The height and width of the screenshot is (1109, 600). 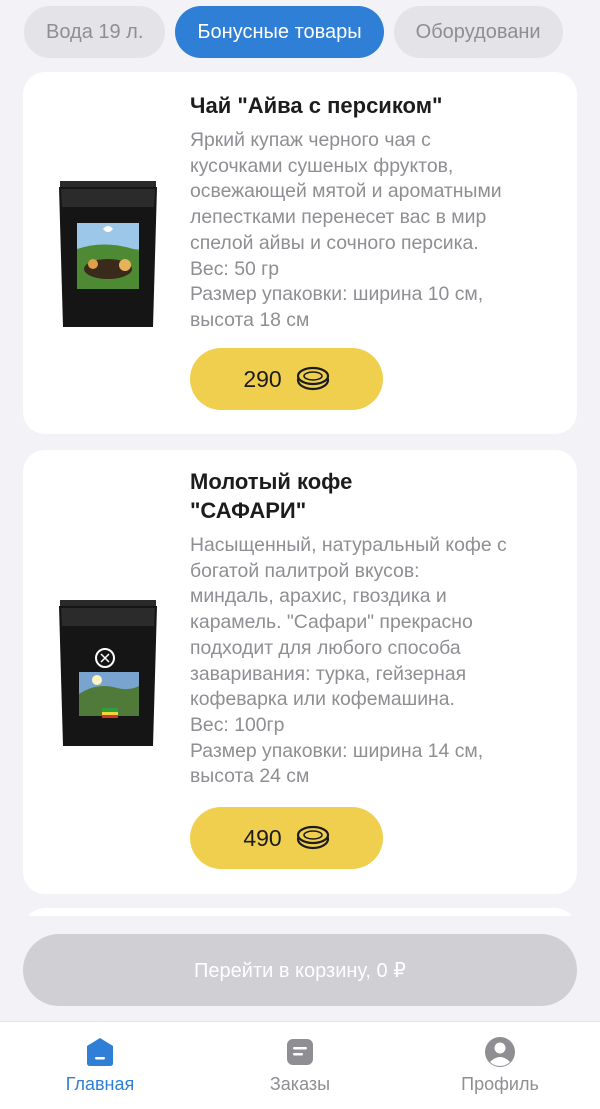 I want to click on cart-button-label: Перейти в корзину, 0 ₽, so click(x=300, y=970).